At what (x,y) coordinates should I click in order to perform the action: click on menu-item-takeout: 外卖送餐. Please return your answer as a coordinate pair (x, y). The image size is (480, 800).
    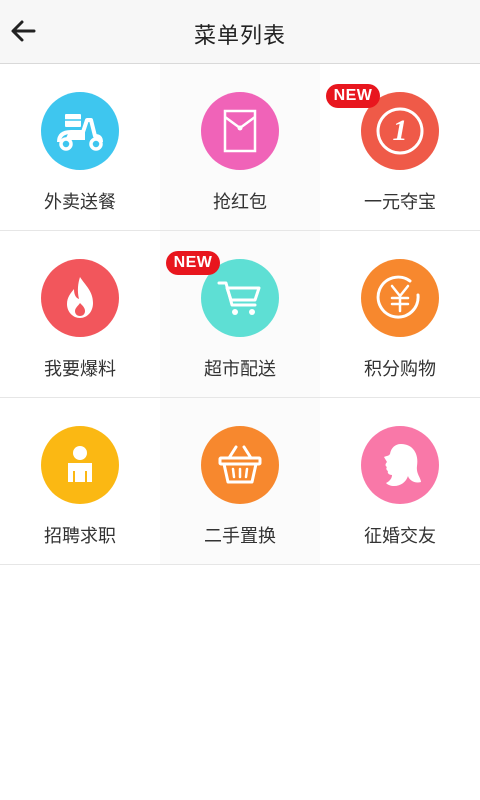
    Looking at the image, I should click on (80, 147).